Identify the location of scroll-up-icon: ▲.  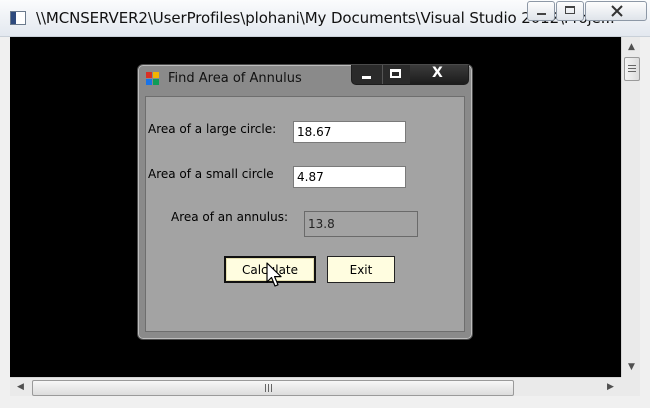
(631, 47).